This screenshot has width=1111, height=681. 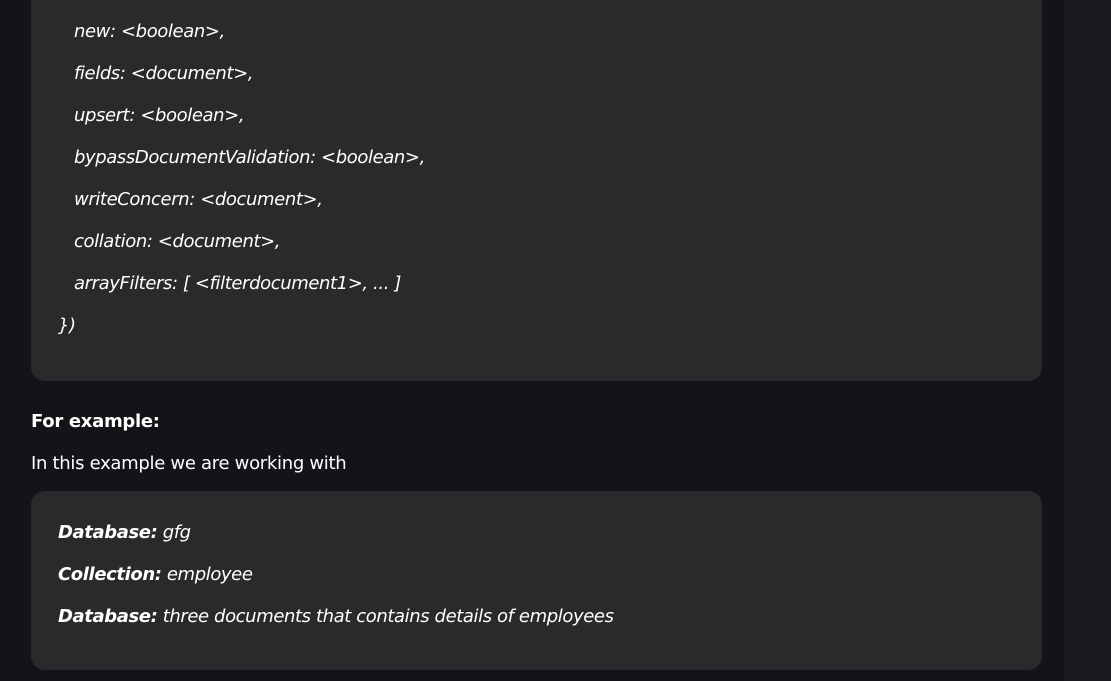 I want to click on info-value: gfg, so click(x=174, y=532).